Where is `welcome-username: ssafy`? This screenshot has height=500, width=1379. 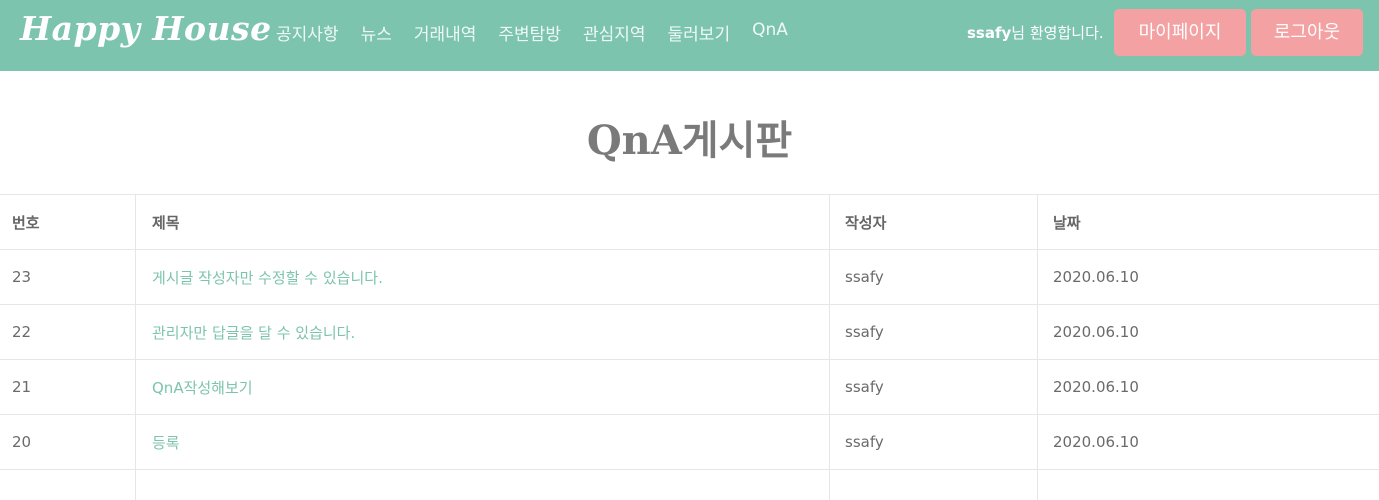
welcome-username: ssafy is located at coordinates (989, 33).